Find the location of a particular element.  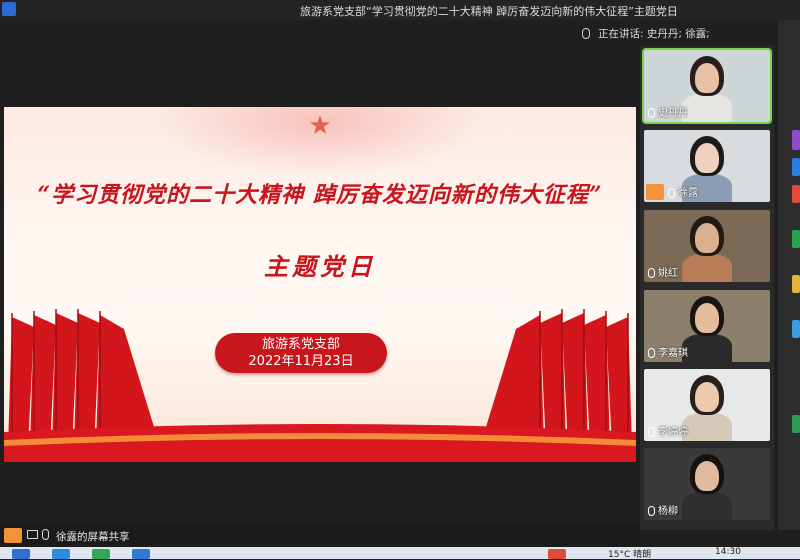

slide-org: 旅游系党支部 is located at coordinates (300, 344).